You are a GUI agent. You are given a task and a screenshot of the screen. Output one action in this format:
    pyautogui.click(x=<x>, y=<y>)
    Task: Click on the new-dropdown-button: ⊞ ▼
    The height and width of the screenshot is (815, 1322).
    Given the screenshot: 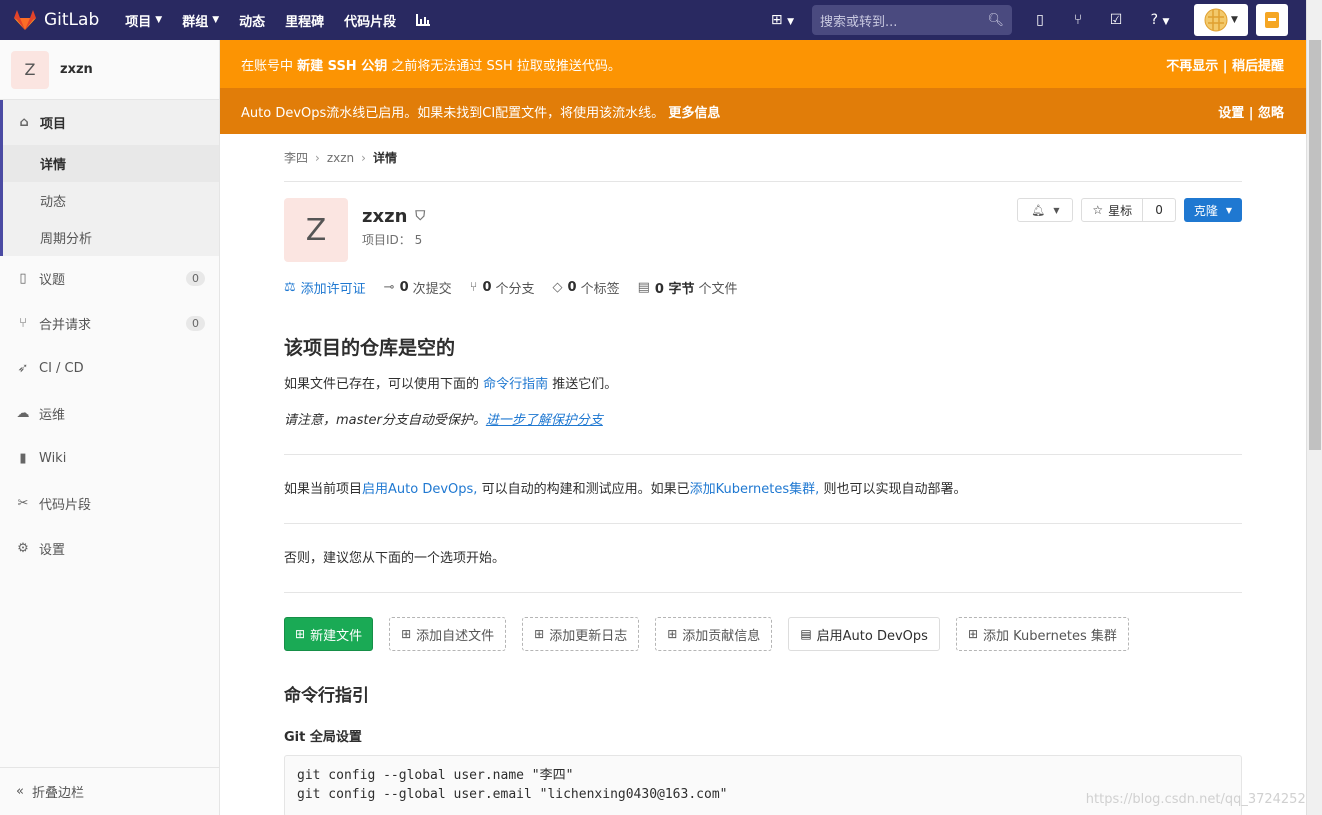 What is the action you would take?
    pyautogui.click(x=782, y=20)
    